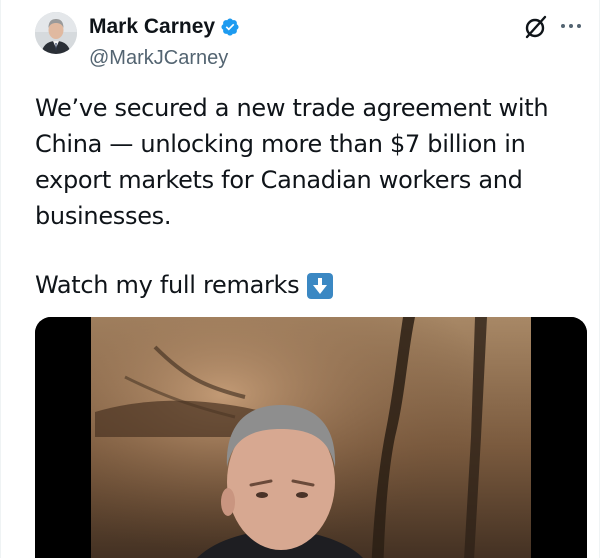  I want to click on author-display-name: Mark Carney, so click(152, 27).